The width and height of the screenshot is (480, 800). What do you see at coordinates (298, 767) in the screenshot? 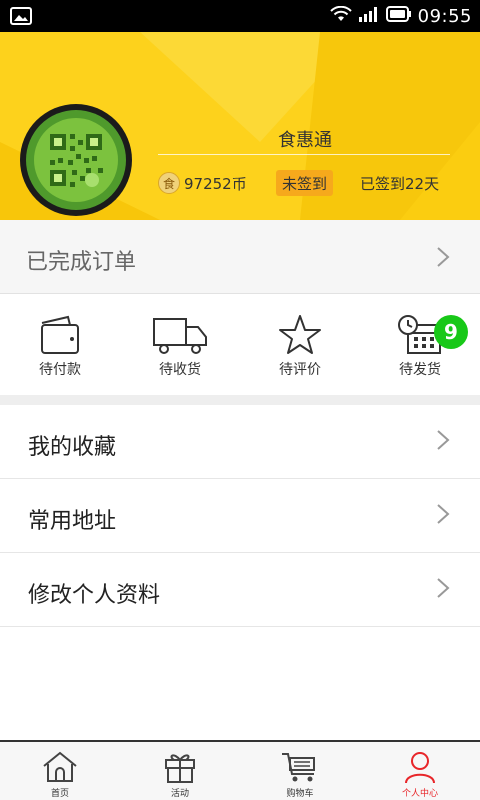
I see `cart-icon` at bounding box center [298, 767].